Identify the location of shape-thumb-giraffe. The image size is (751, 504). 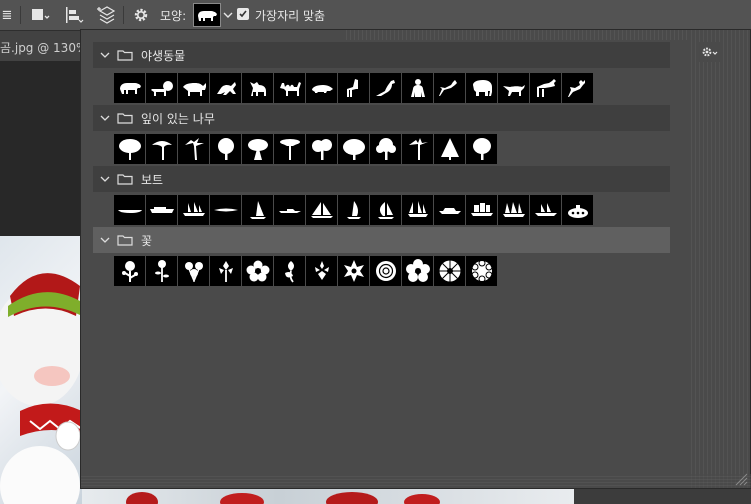
(353, 88).